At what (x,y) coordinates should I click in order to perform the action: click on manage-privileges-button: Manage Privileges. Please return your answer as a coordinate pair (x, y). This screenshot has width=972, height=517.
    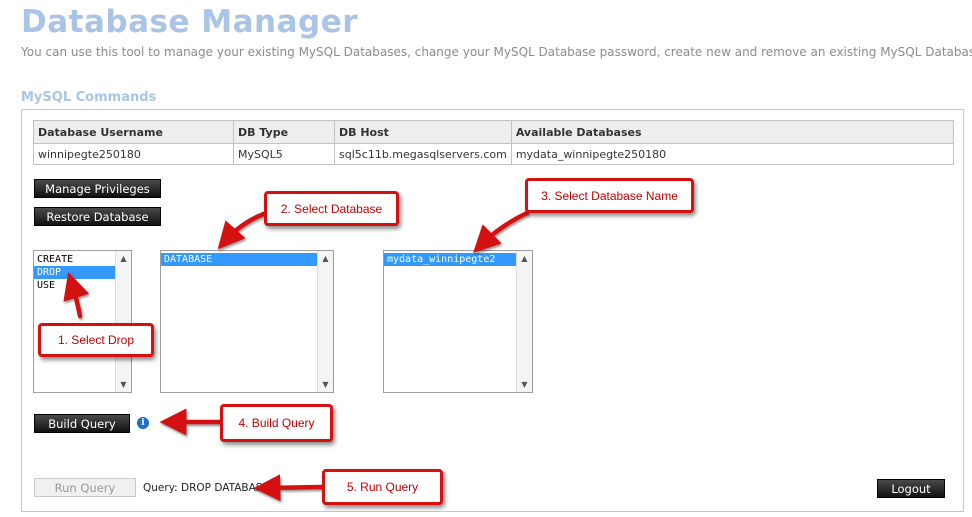
    Looking at the image, I should click on (97, 188).